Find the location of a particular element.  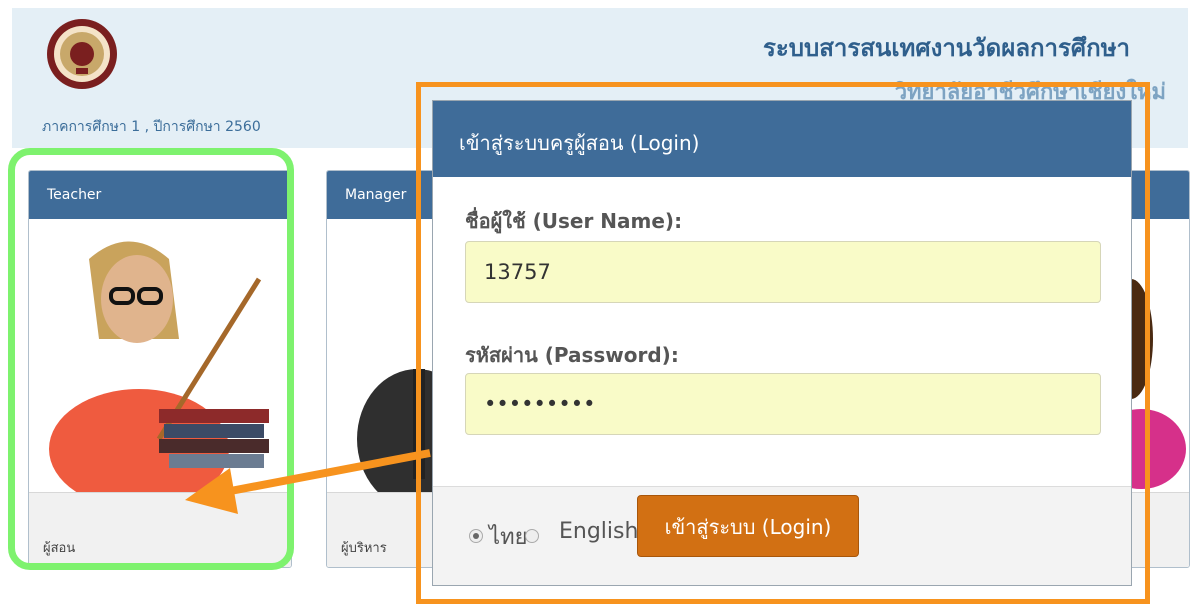

lang-thai-label: ไทย is located at coordinates (508, 537).